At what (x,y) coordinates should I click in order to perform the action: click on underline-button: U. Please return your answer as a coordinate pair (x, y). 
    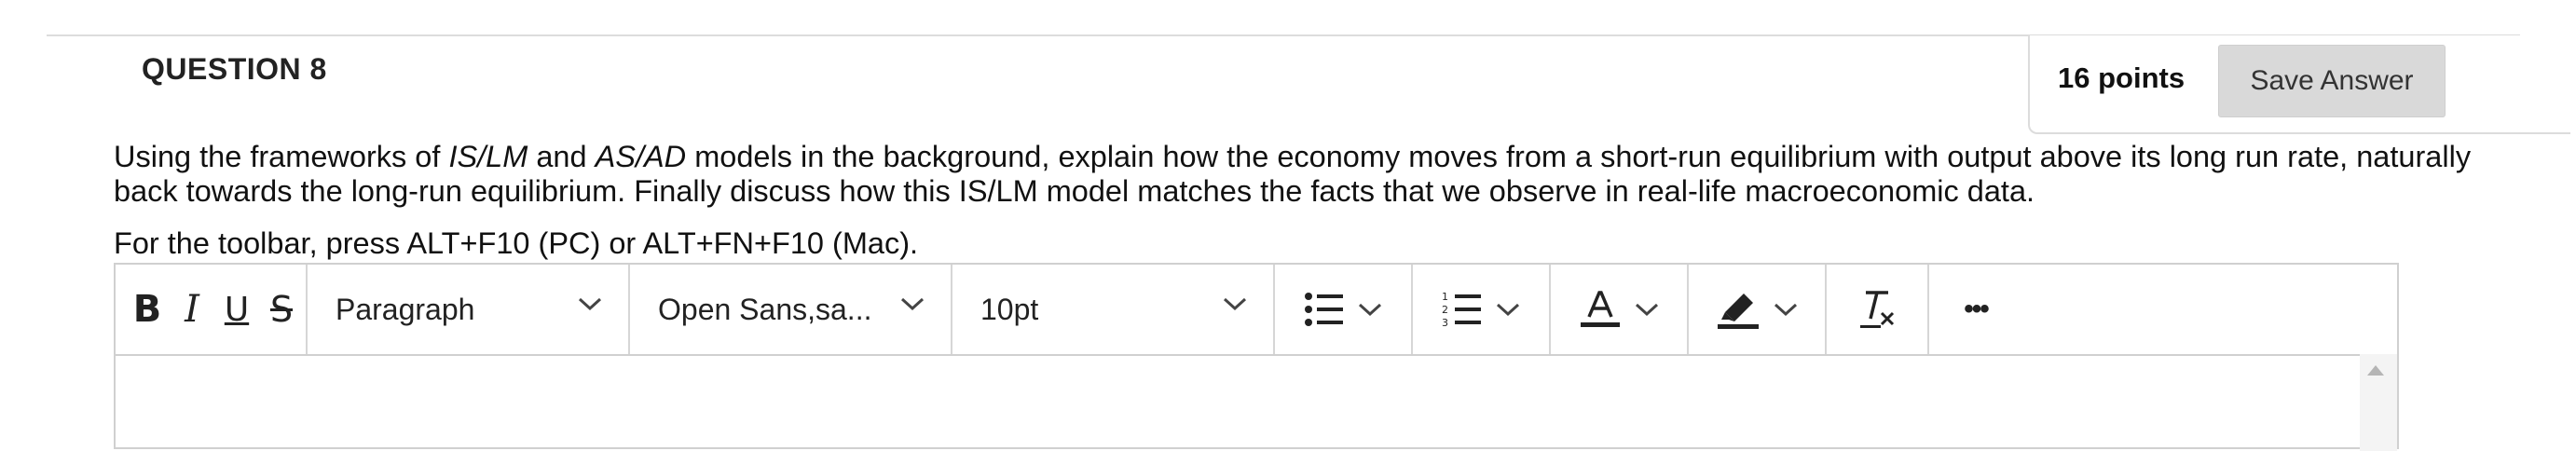
    Looking at the image, I should click on (236, 309).